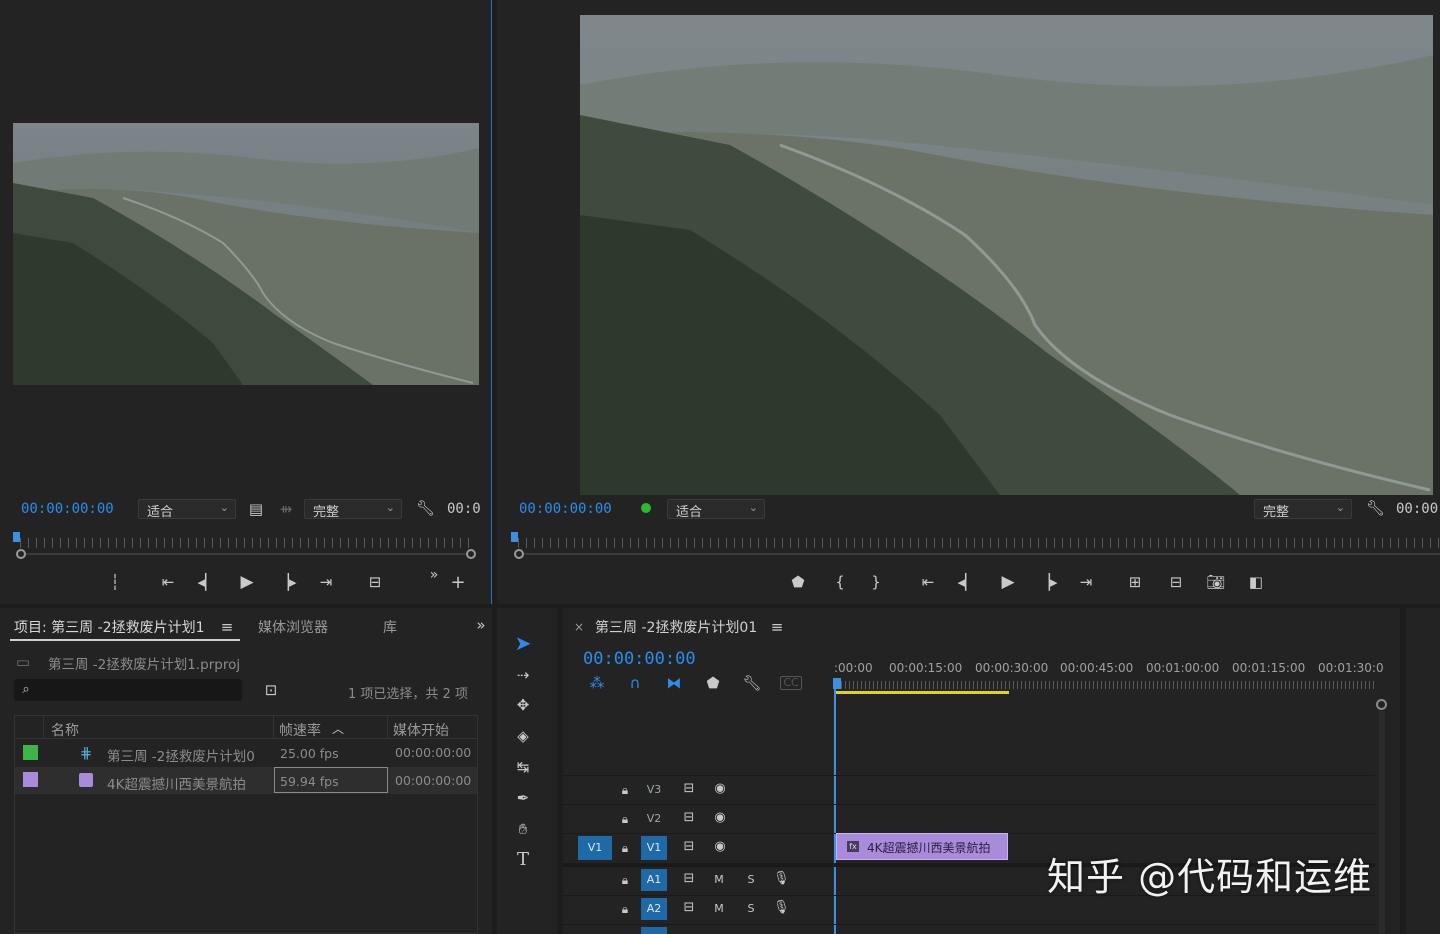 The image size is (1440, 934). What do you see at coordinates (654, 819) in the screenshot?
I see `track-v2-label: V2` at bounding box center [654, 819].